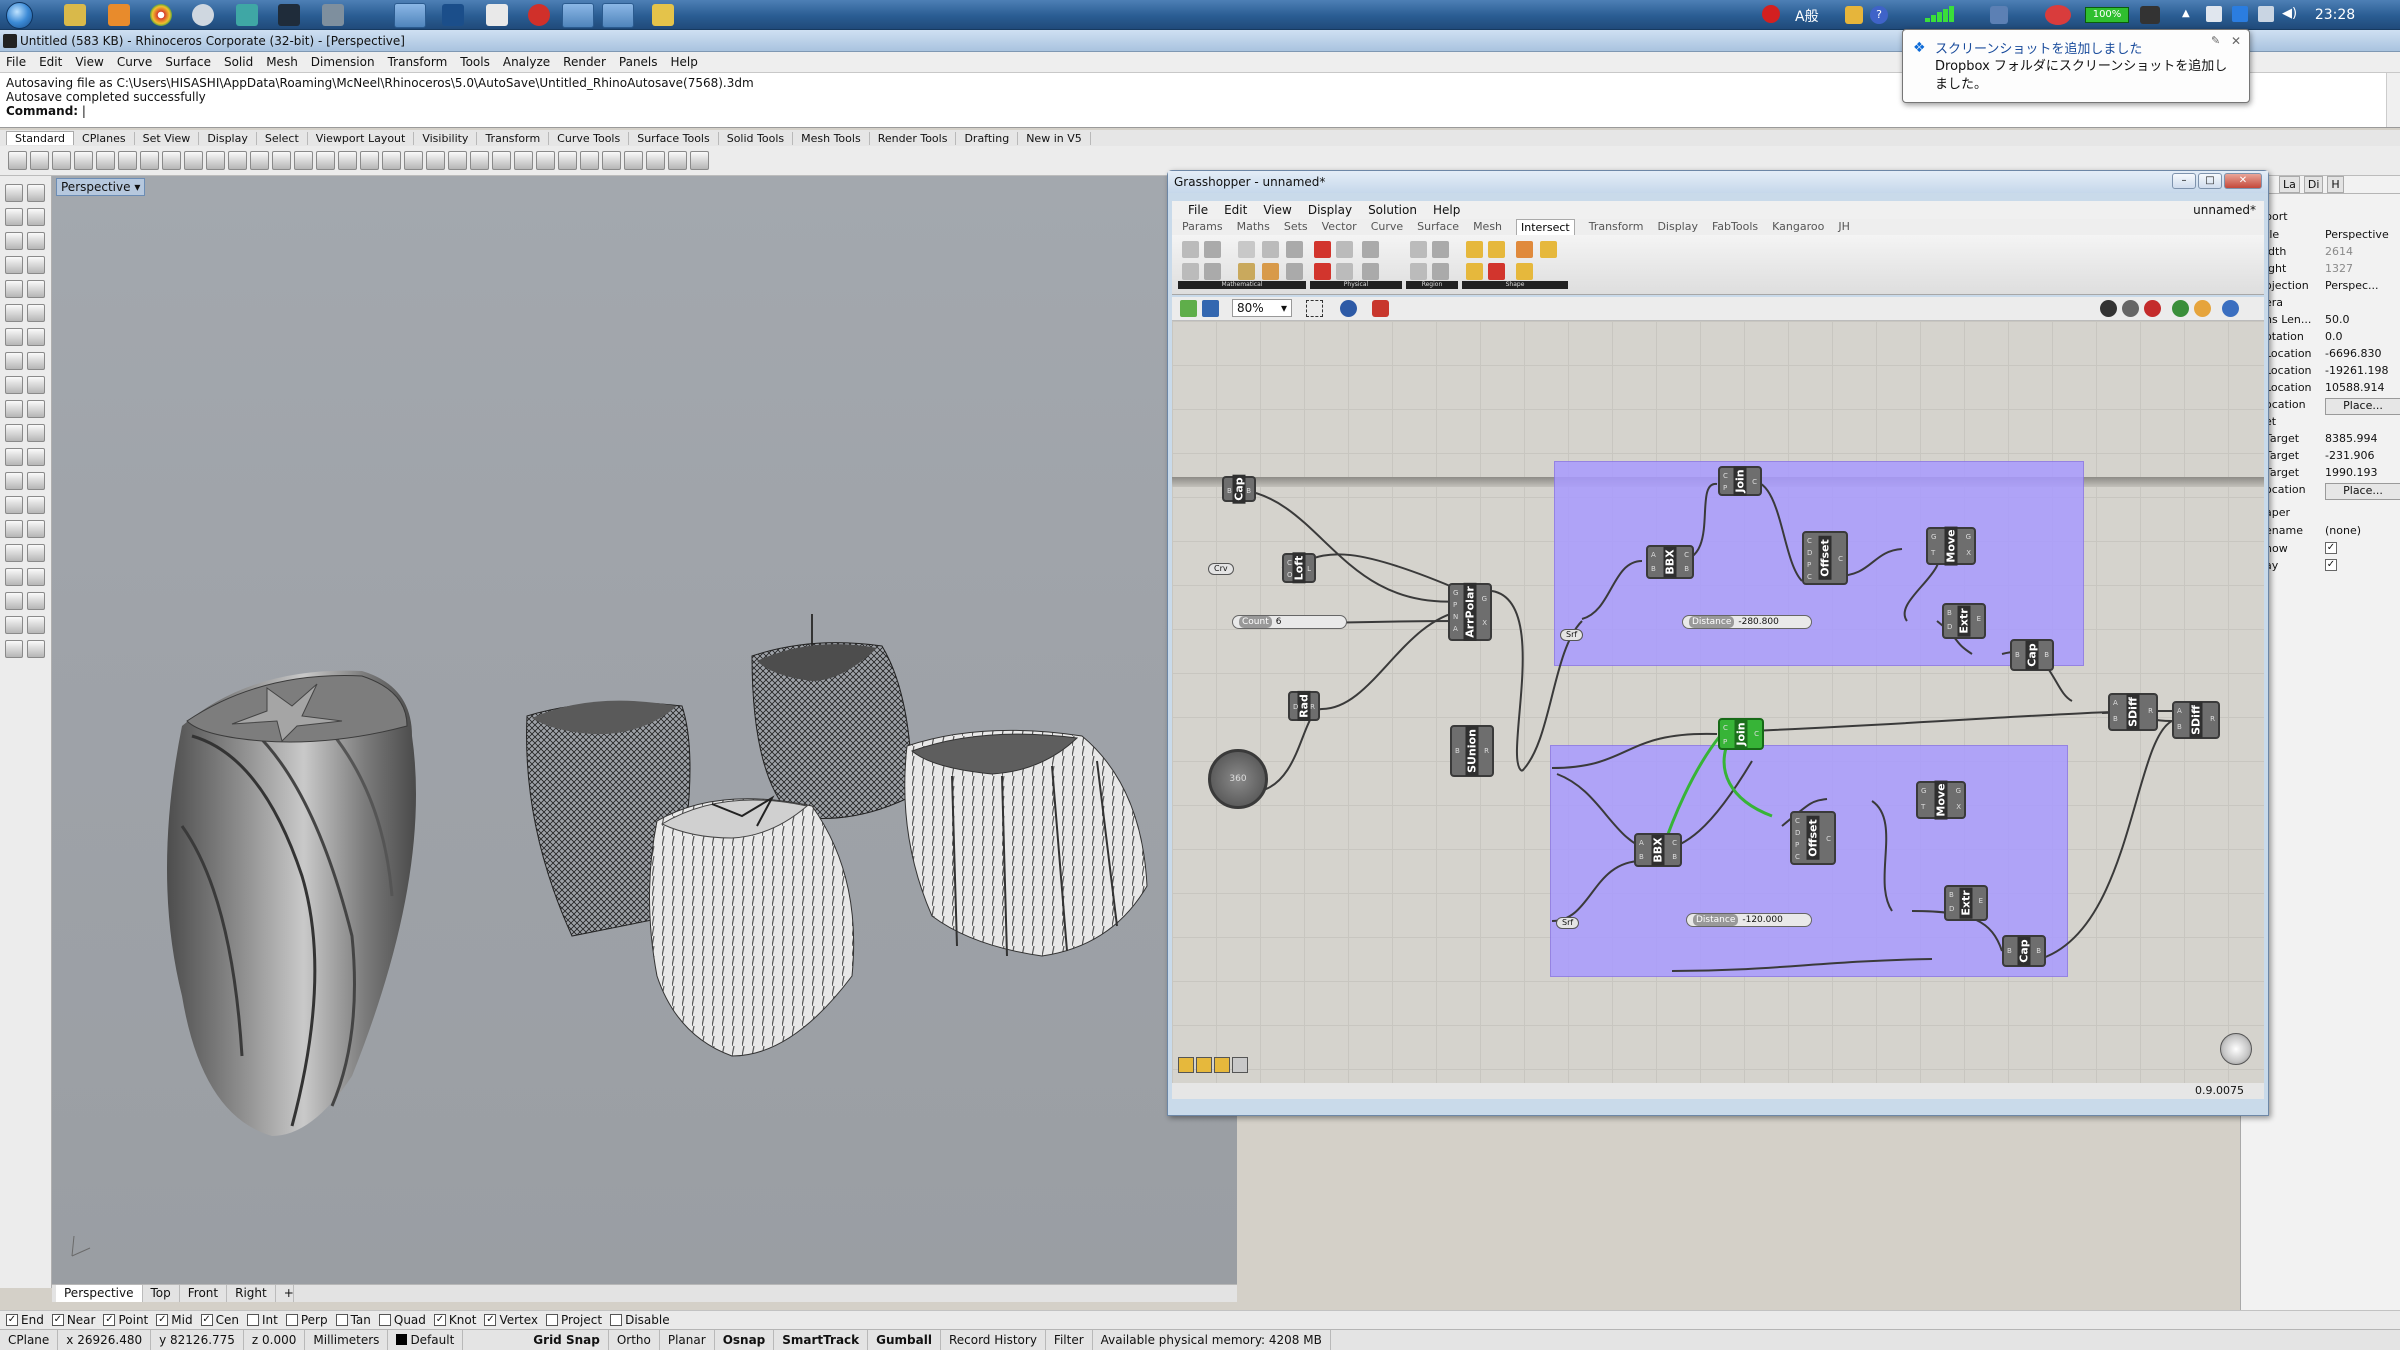 This screenshot has width=2400, height=1350. What do you see at coordinates (2240, 14) in the screenshot?
I see `dropbox-tray-icon` at bounding box center [2240, 14].